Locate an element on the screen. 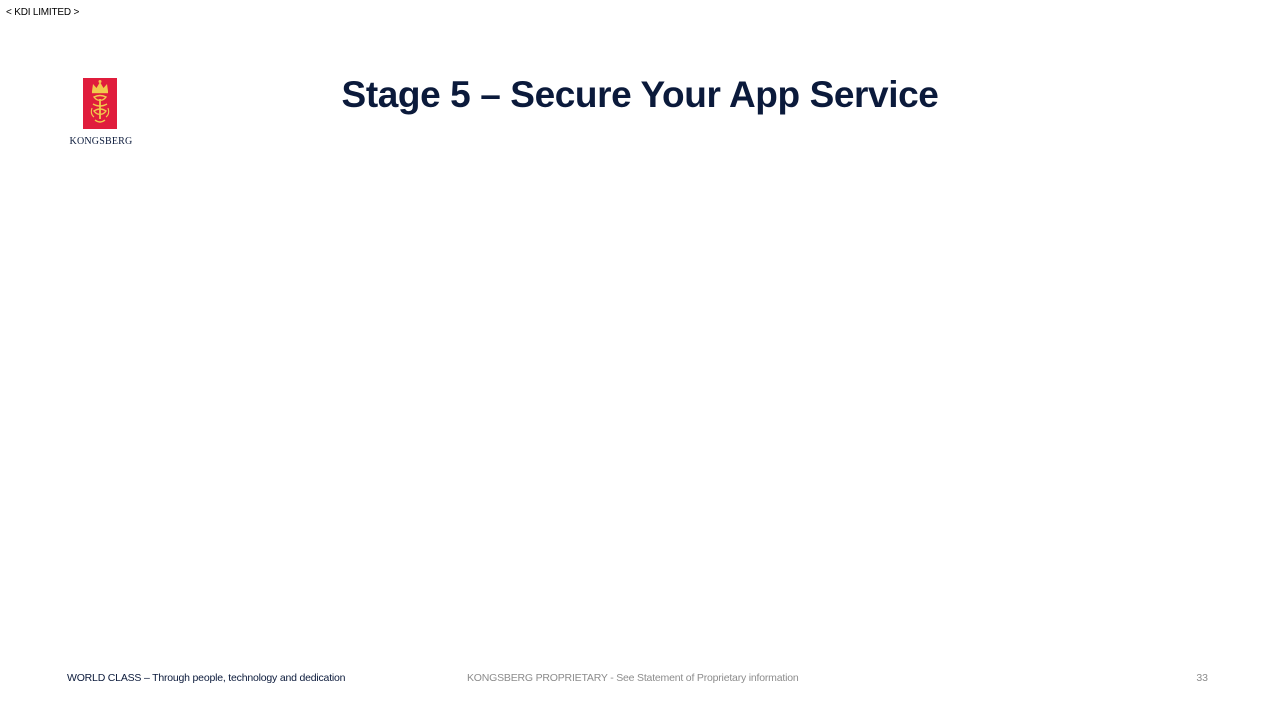 The height and width of the screenshot is (720, 1280). page-number: 33 is located at coordinates (1202, 678).